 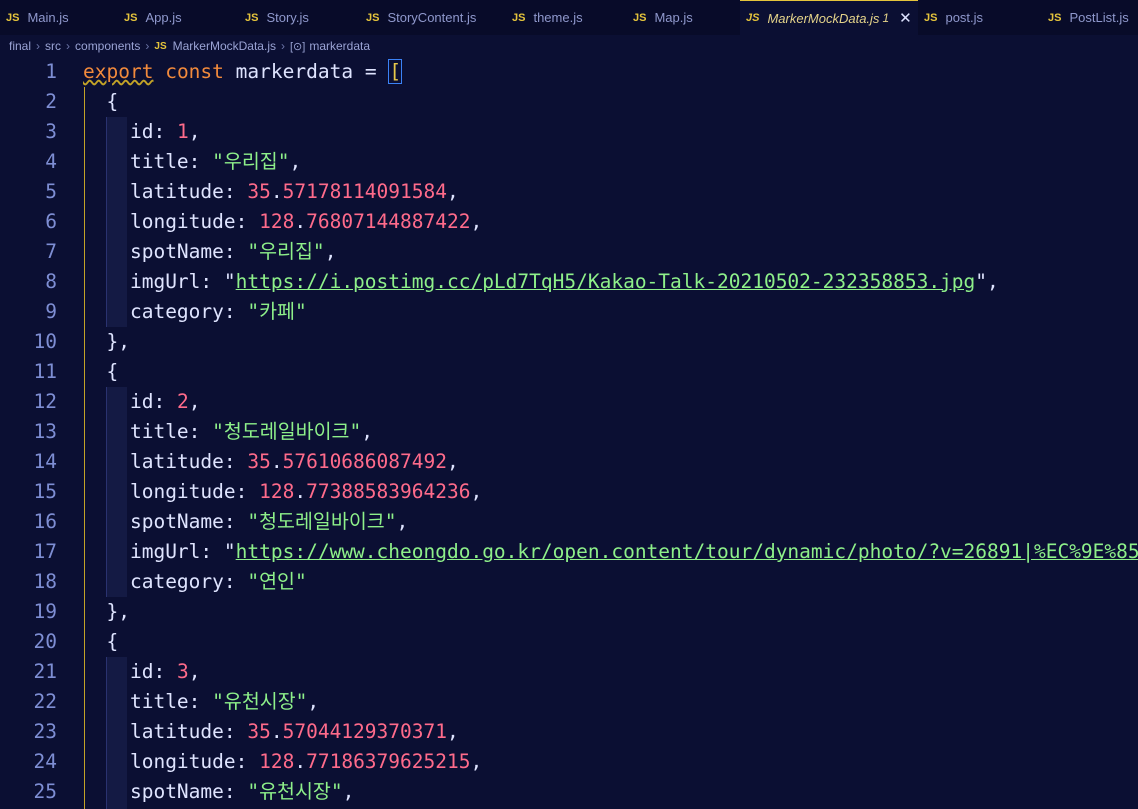 What do you see at coordinates (45, 791) in the screenshot?
I see `line-number: 25` at bounding box center [45, 791].